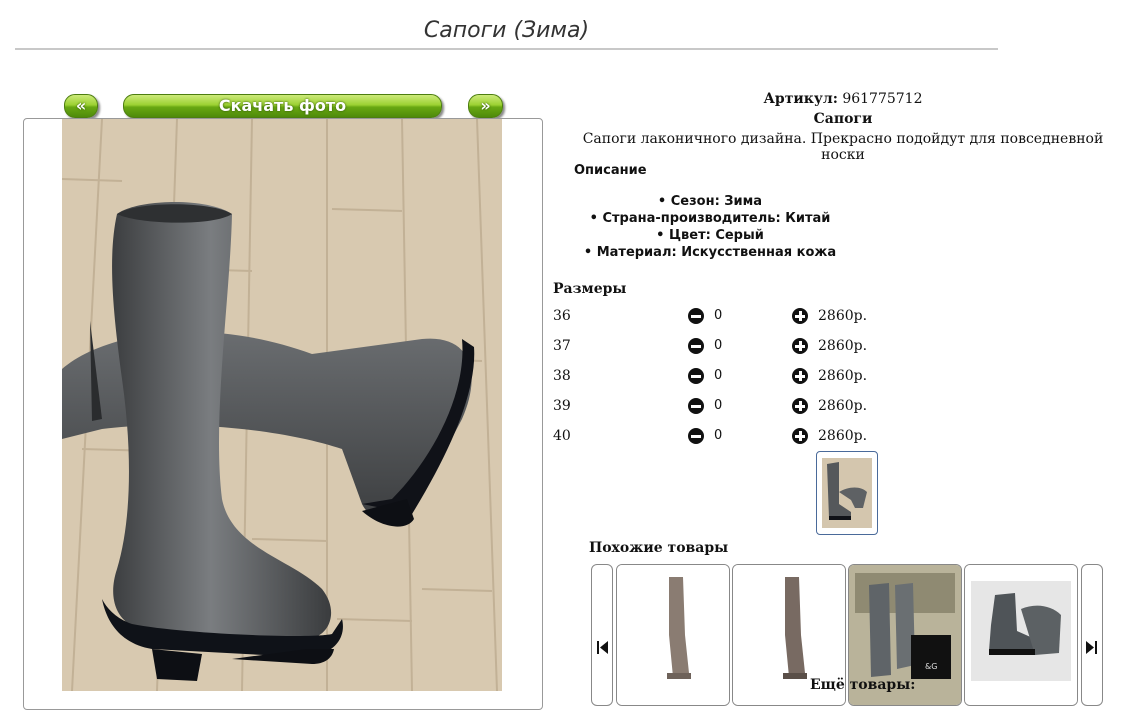 The image size is (1126, 710). I want to click on size-row: 39 0 2860р., so click(723, 408).